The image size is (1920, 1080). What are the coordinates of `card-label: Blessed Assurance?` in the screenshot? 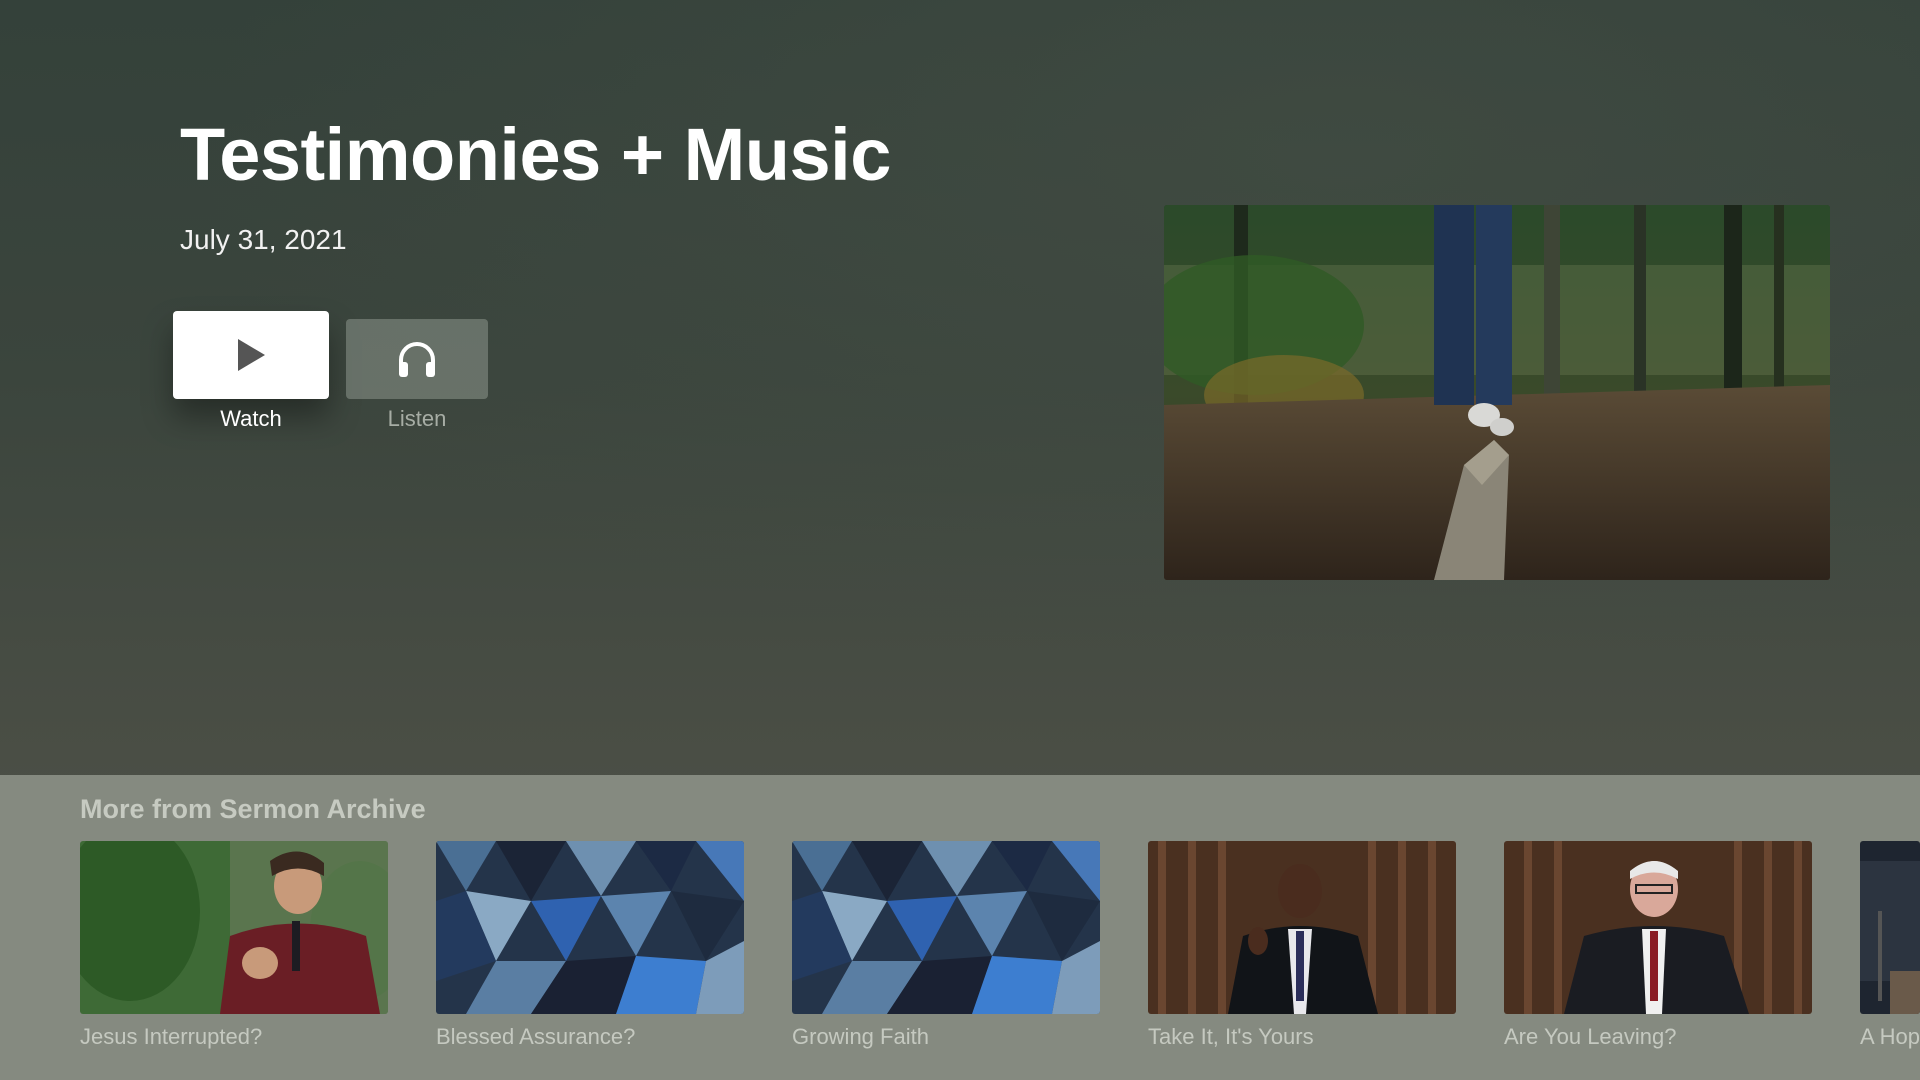 It's located at (536, 1036).